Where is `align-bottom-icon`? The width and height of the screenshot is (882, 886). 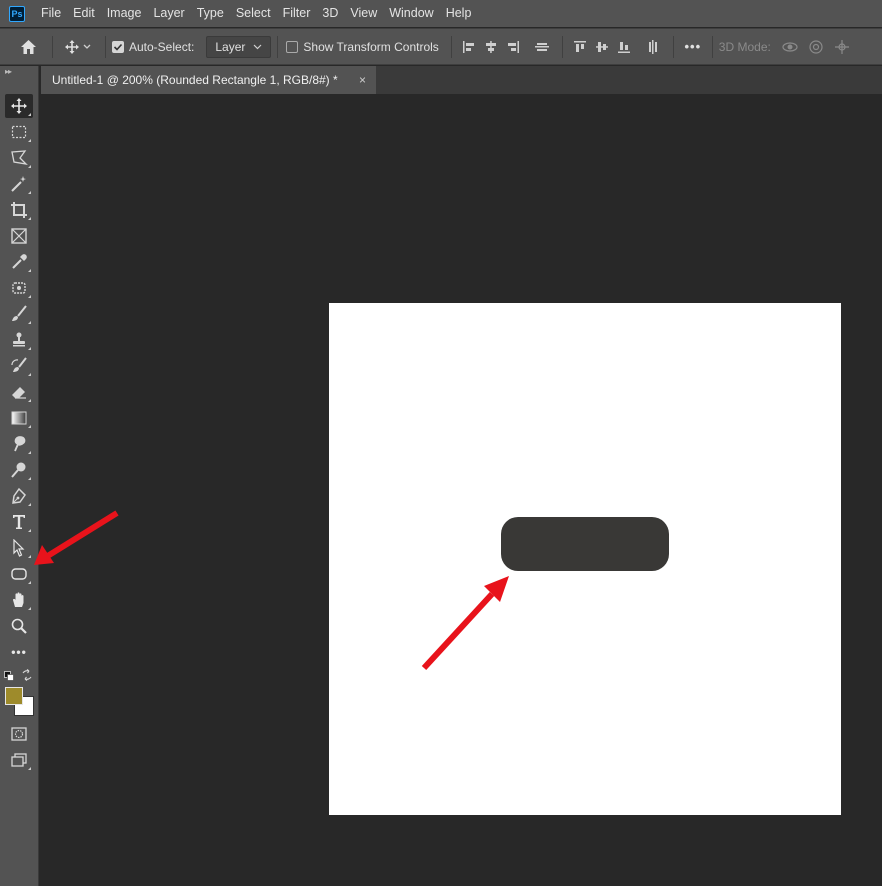 align-bottom-icon is located at coordinates (623, 47).